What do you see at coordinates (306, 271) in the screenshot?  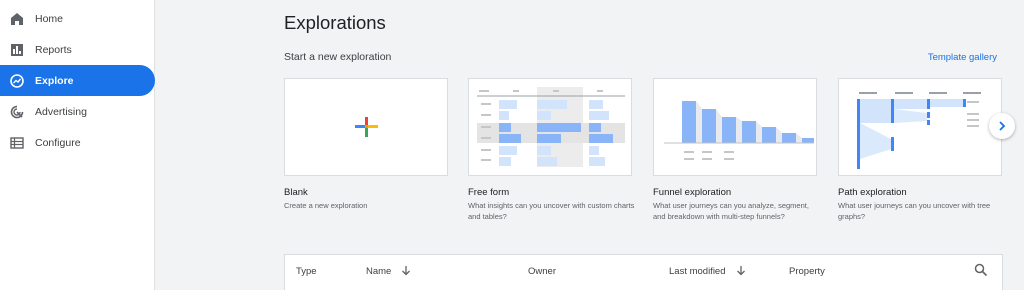 I see `column-header-type: Type` at bounding box center [306, 271].